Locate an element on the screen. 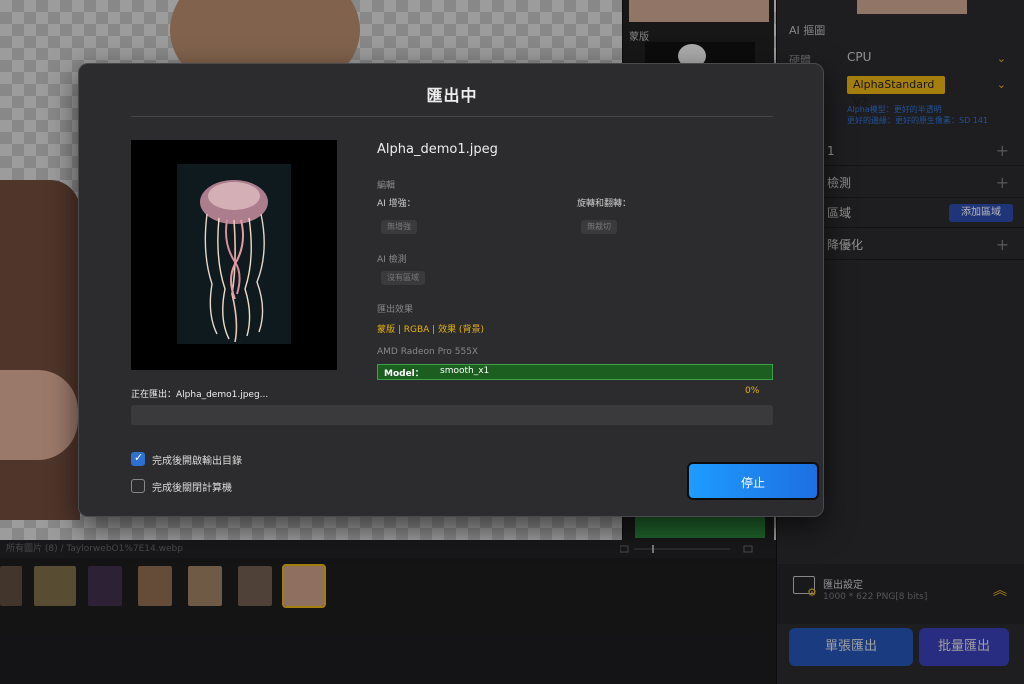 The height and width of the screenshot is (684, 1024). open-dir-label: 完成後開啟輸出目錄 is located at coordinates (197, 459).